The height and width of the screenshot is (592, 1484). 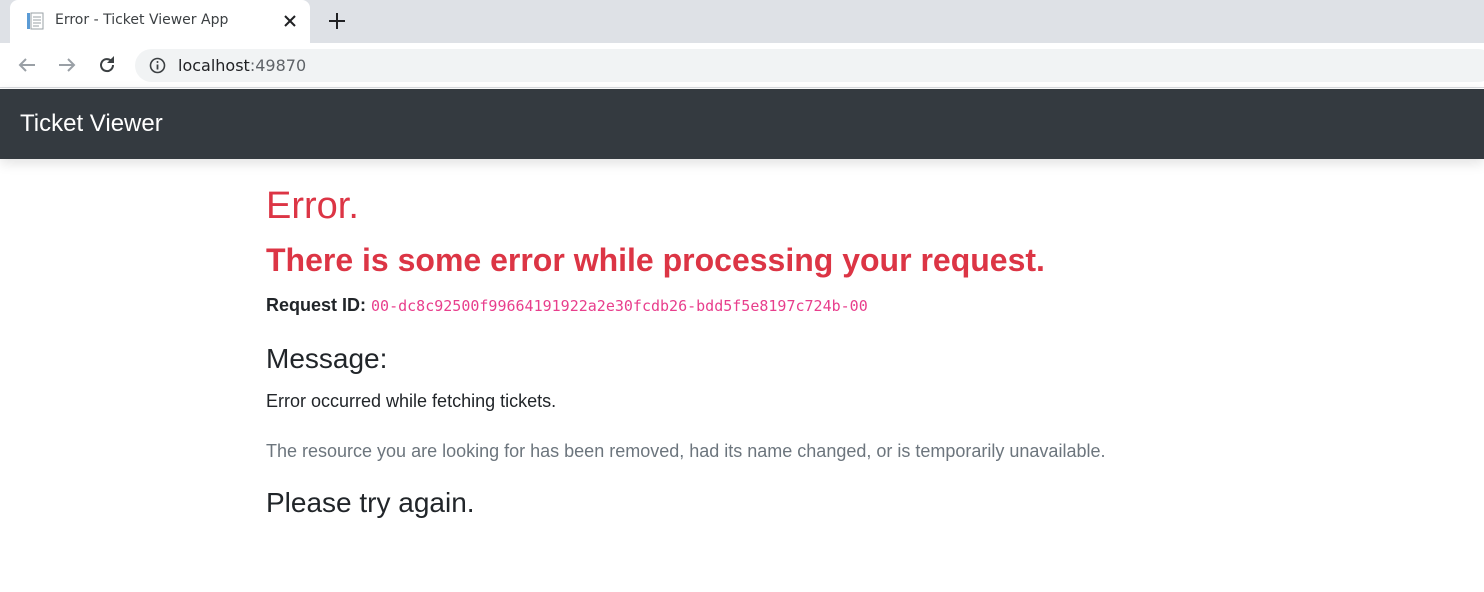 I want to click on arrow-right-icon, so click(x=67, y=65).